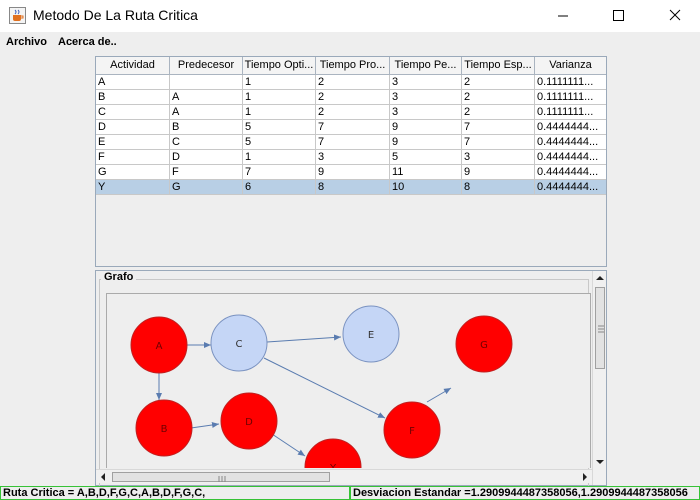 This screenshot has width=700, height=500. What do you see at coordinates (206, 66) in the screenshot?
I see `column-header-predecesor: Predecesor` at bounding box center [206, 66].